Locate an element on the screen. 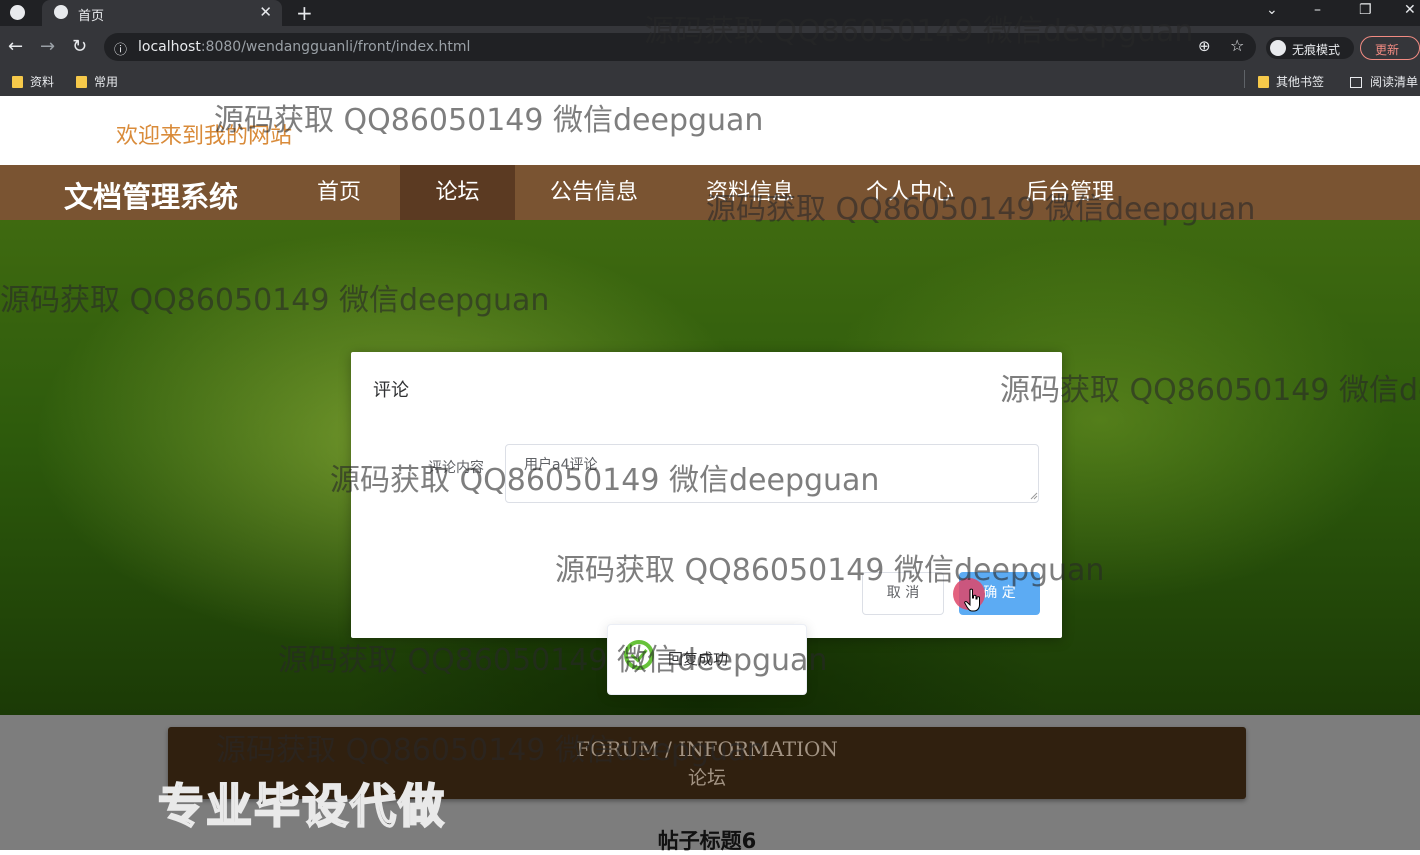 This screenshot has height=855, width=1420. bookmark-folder: 常用 is located at coordinates (97, 81).